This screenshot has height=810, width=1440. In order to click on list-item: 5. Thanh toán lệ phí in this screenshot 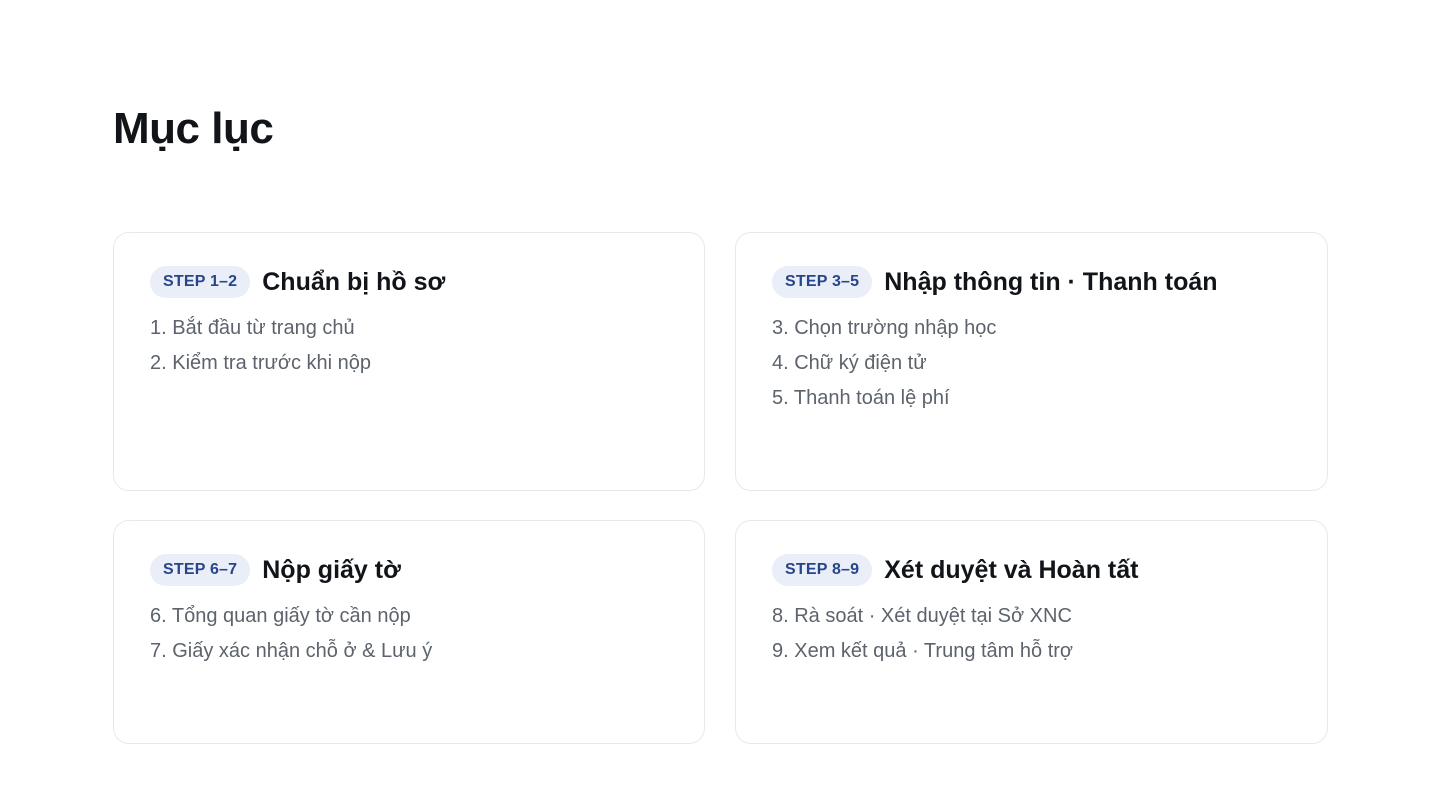, I will do `click(1031, 398)`.